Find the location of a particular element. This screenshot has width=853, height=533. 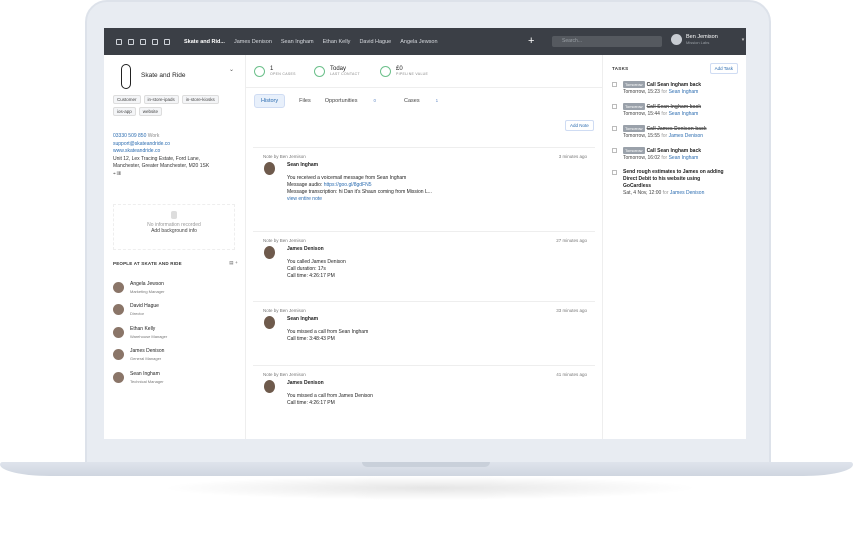

tag-chip: in-store-ipads is located at coordinates (161, 99).